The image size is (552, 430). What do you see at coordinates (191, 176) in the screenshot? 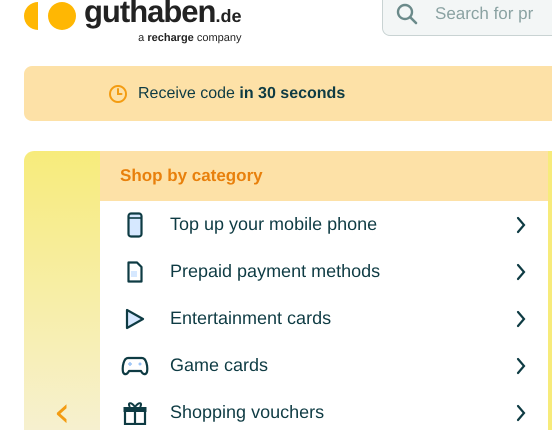
I see `menu-title: Shop by category` at bounding box center [191, 176].